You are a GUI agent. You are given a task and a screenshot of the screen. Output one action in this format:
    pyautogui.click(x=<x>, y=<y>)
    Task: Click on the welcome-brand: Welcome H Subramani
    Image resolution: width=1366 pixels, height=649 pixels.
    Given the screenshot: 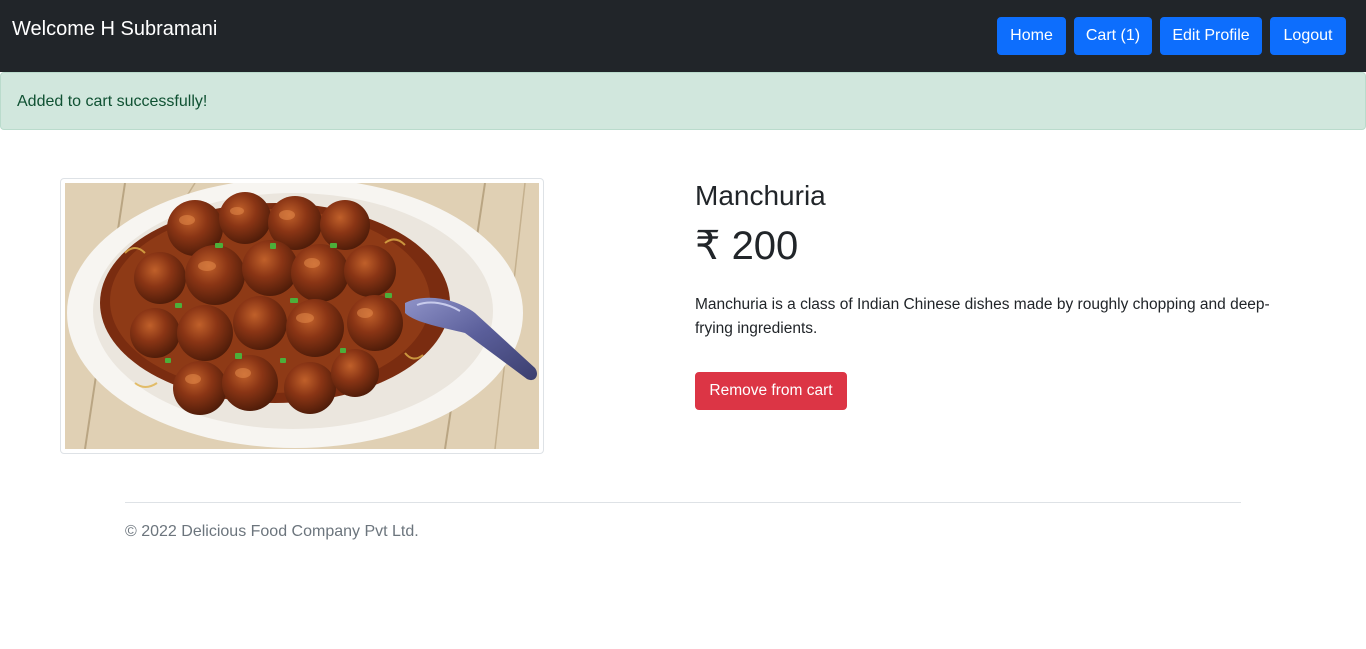 What is the action you would take?
    pyautogui.click(x=115, y=29)
    